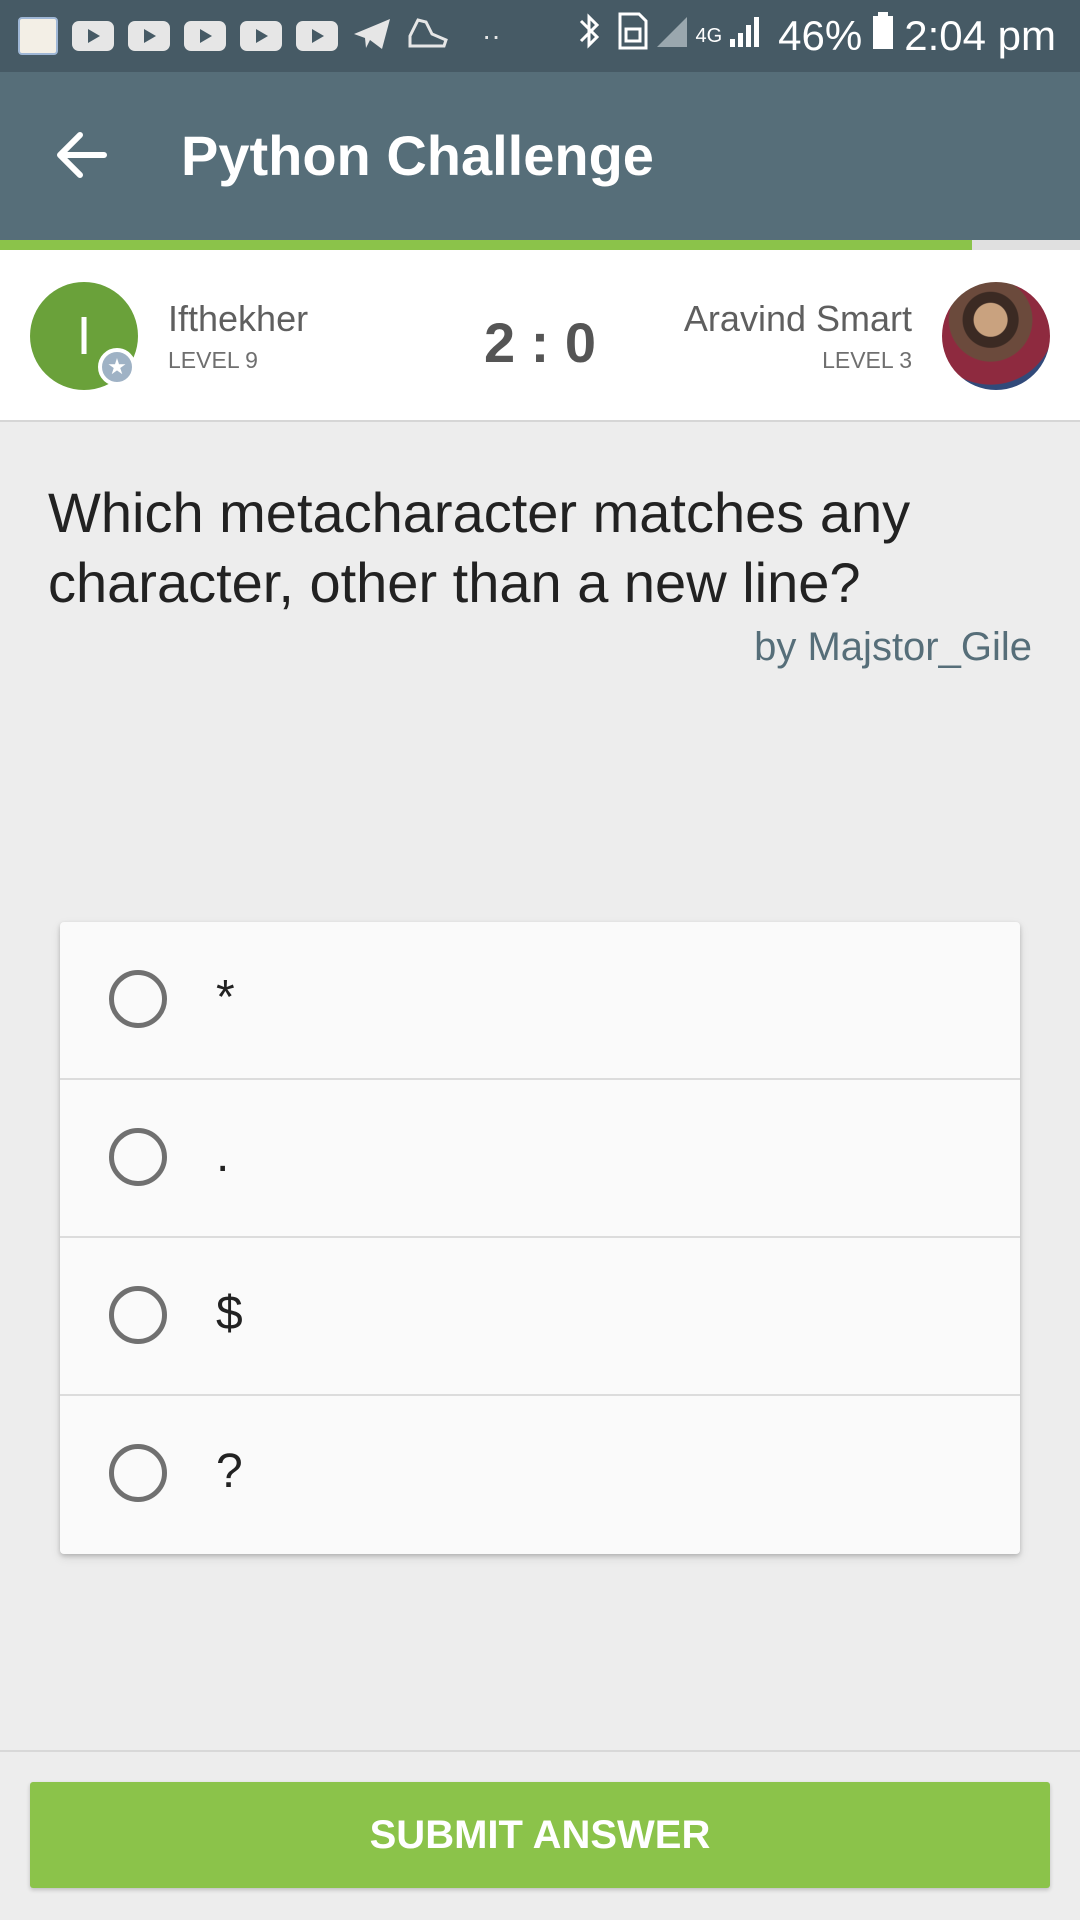  What do you see at coordinates (540, 1317) in the screenshot?
I see `answer-option: $` at bounding box center [540, 1317].